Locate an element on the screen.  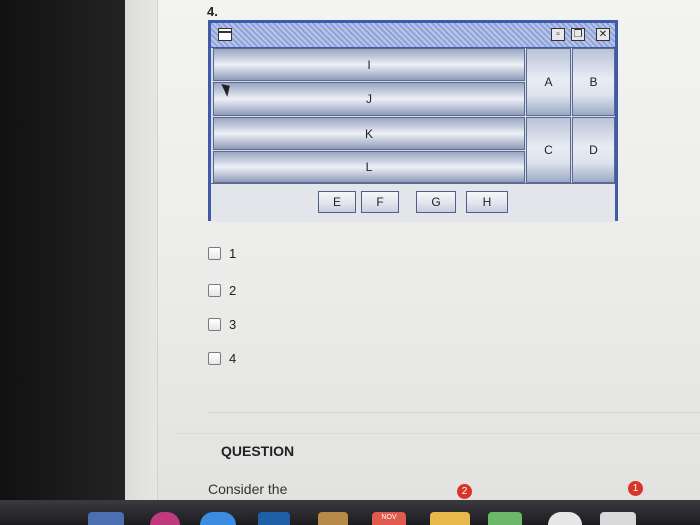
close-icon: ✕ is located at coordinates (603, 34).